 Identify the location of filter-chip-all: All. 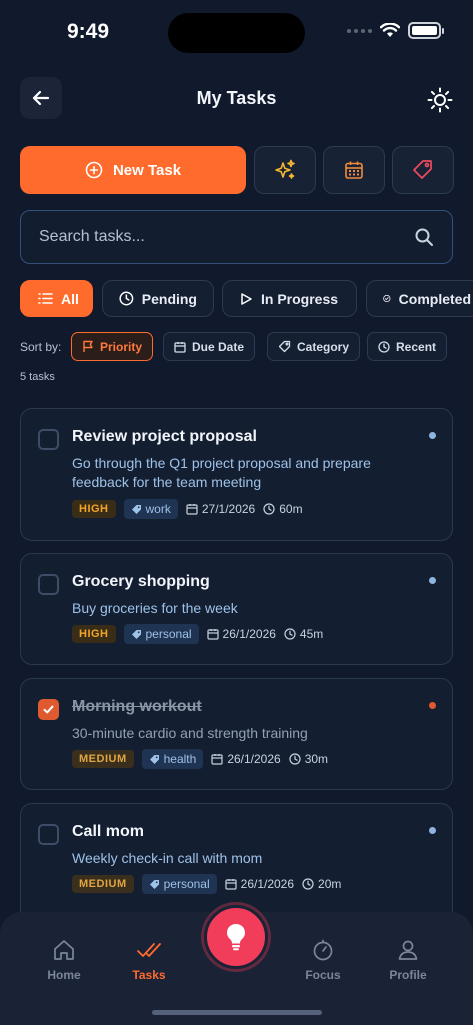
(56, 298).